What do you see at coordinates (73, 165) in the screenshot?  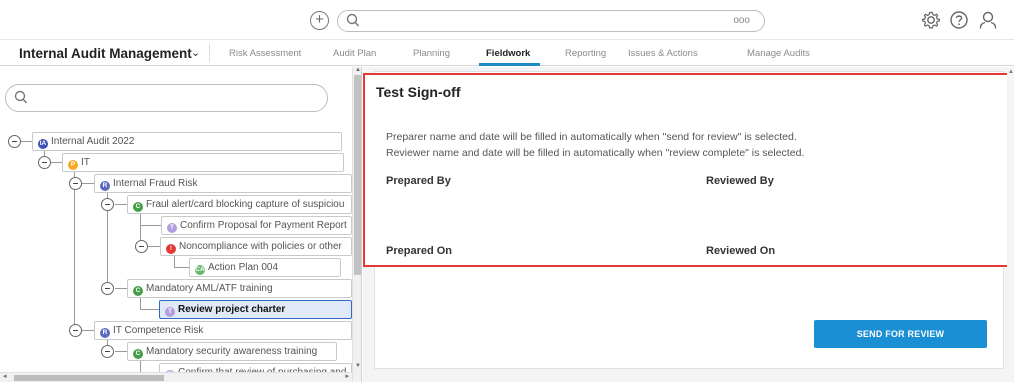 I see `project-badge-icon: P` at bounding box center [73, 165].